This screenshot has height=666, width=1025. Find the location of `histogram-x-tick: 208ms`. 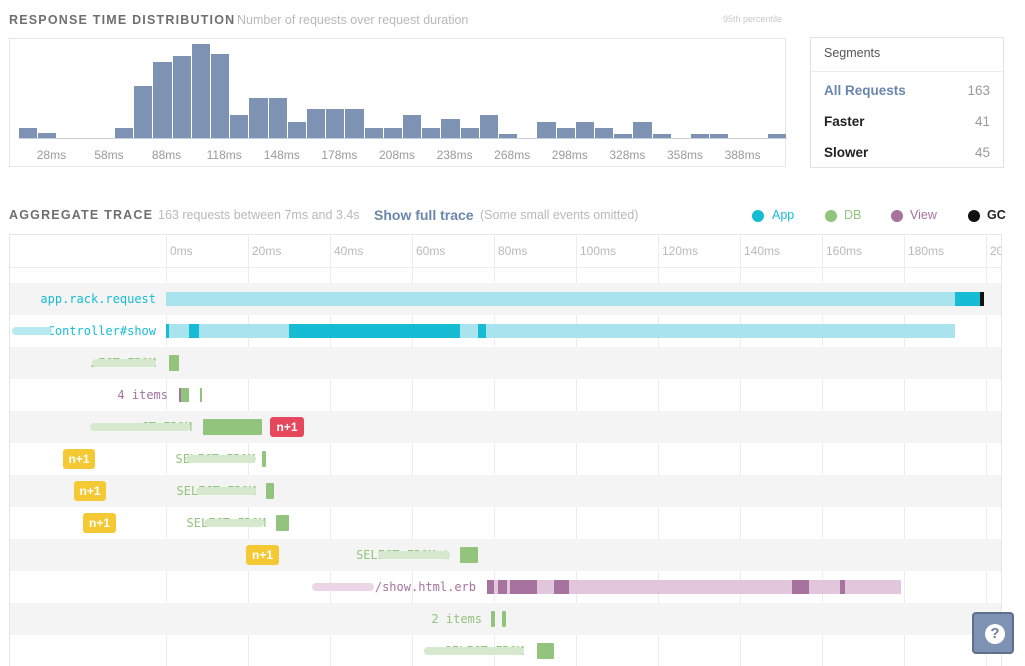

histogram-x-tick: 208ms is located at coordinates (397, 155).